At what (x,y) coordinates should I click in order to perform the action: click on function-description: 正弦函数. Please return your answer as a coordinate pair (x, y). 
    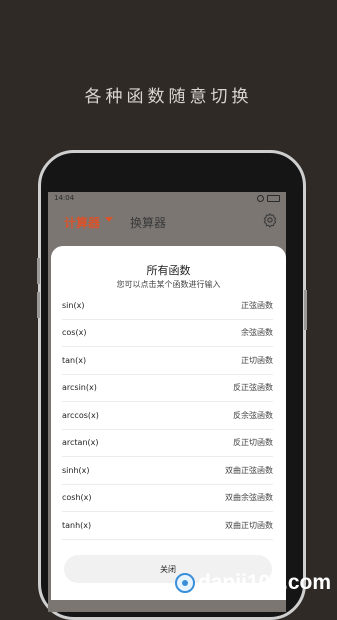
    Looking at the image, I should click on (257, 305).